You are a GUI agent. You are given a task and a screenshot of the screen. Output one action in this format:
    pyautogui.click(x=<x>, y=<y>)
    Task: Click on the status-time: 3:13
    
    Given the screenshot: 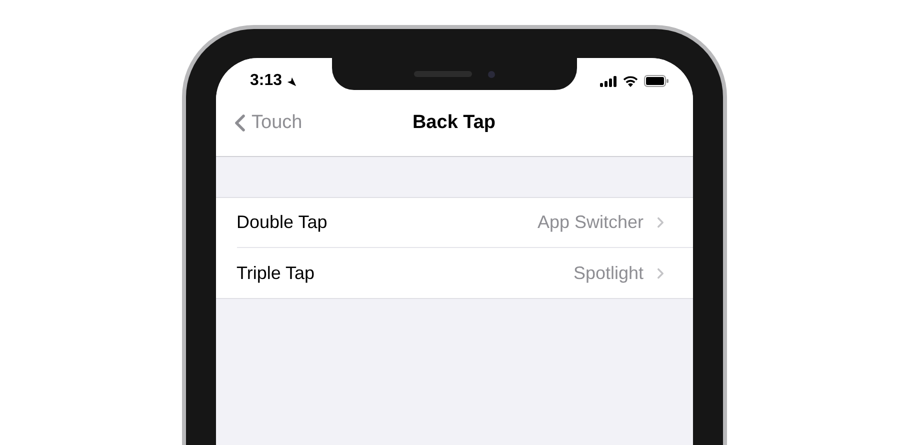 What is the action you would take?
    pyautogui.click(x=266, y=81)
    